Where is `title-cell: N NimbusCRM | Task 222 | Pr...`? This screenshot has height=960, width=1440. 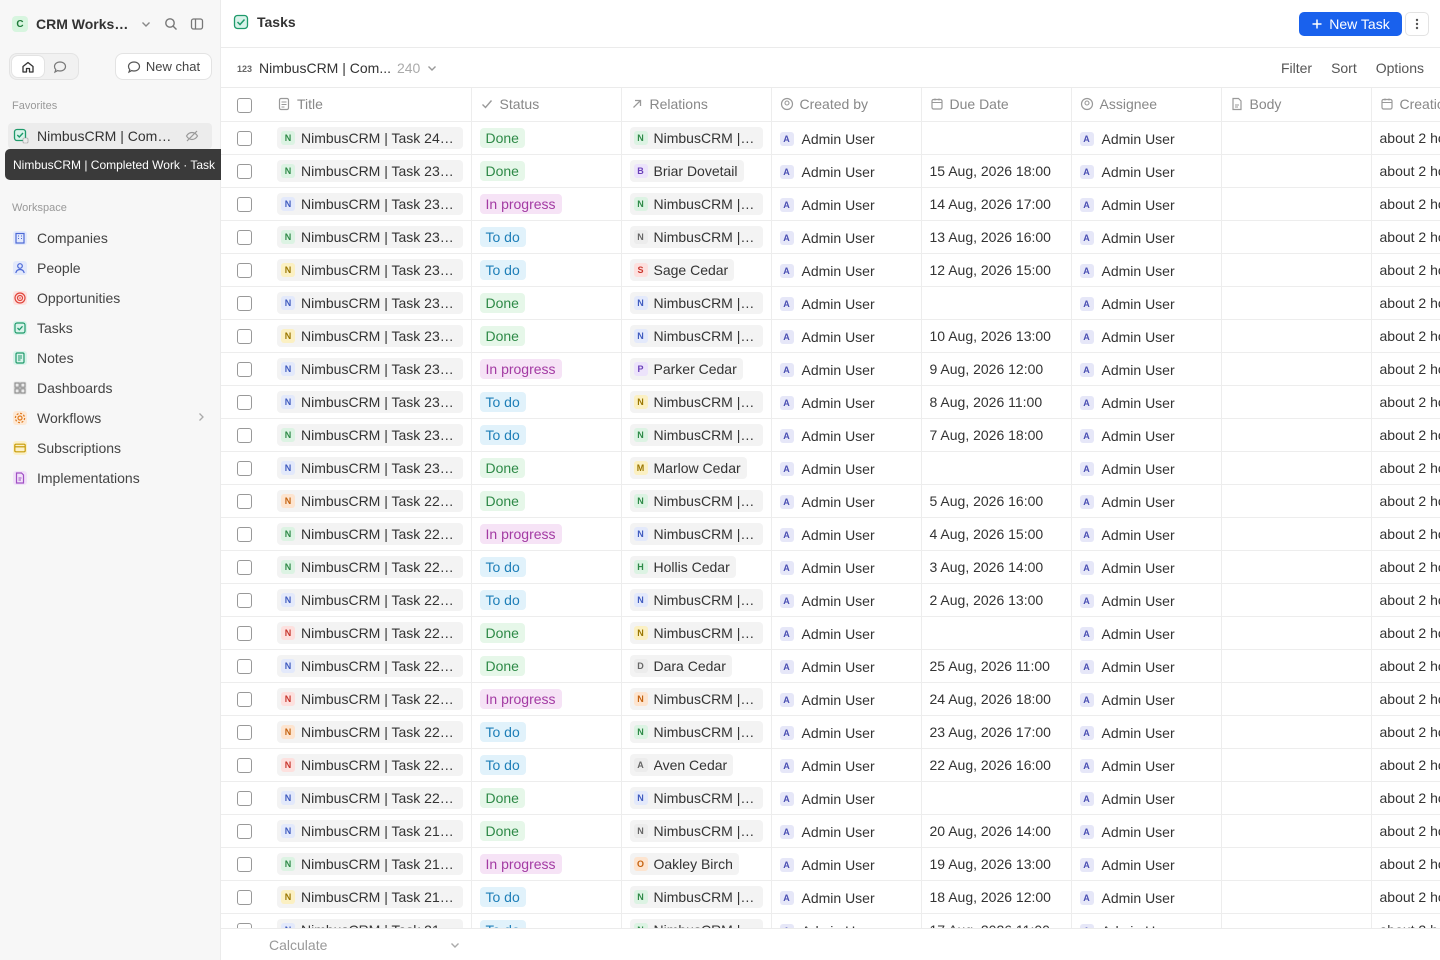 title-cell: N NimbusCRM | Task 222 | Pr... is located at coordinates (370, 732).